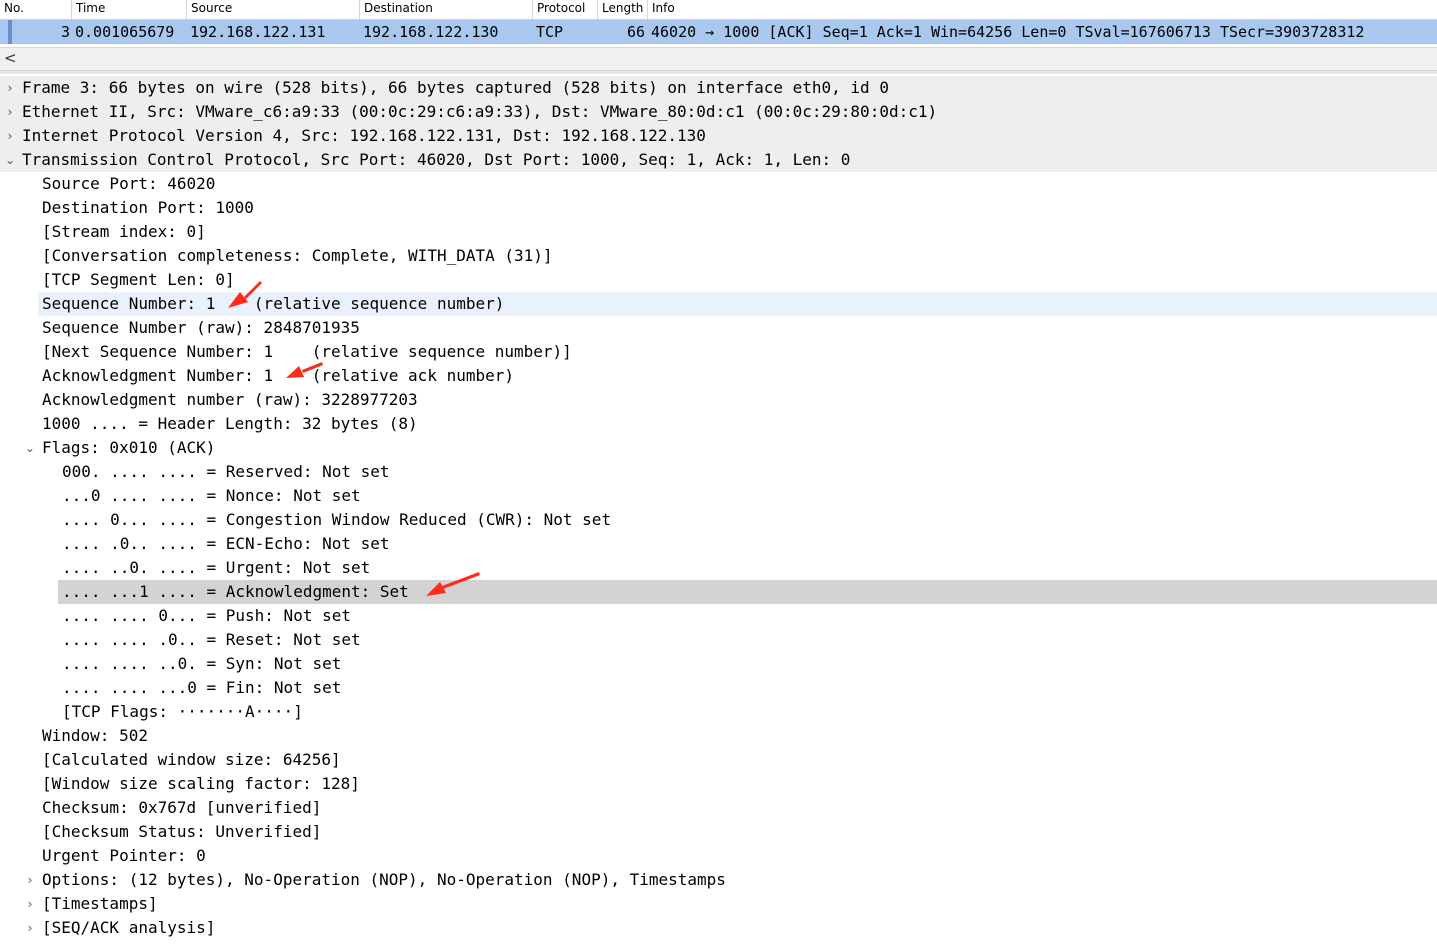 This screenshot has height=948, width=1437. I want to click on packet-destination: 192.168.122.130, so click(431, 32).